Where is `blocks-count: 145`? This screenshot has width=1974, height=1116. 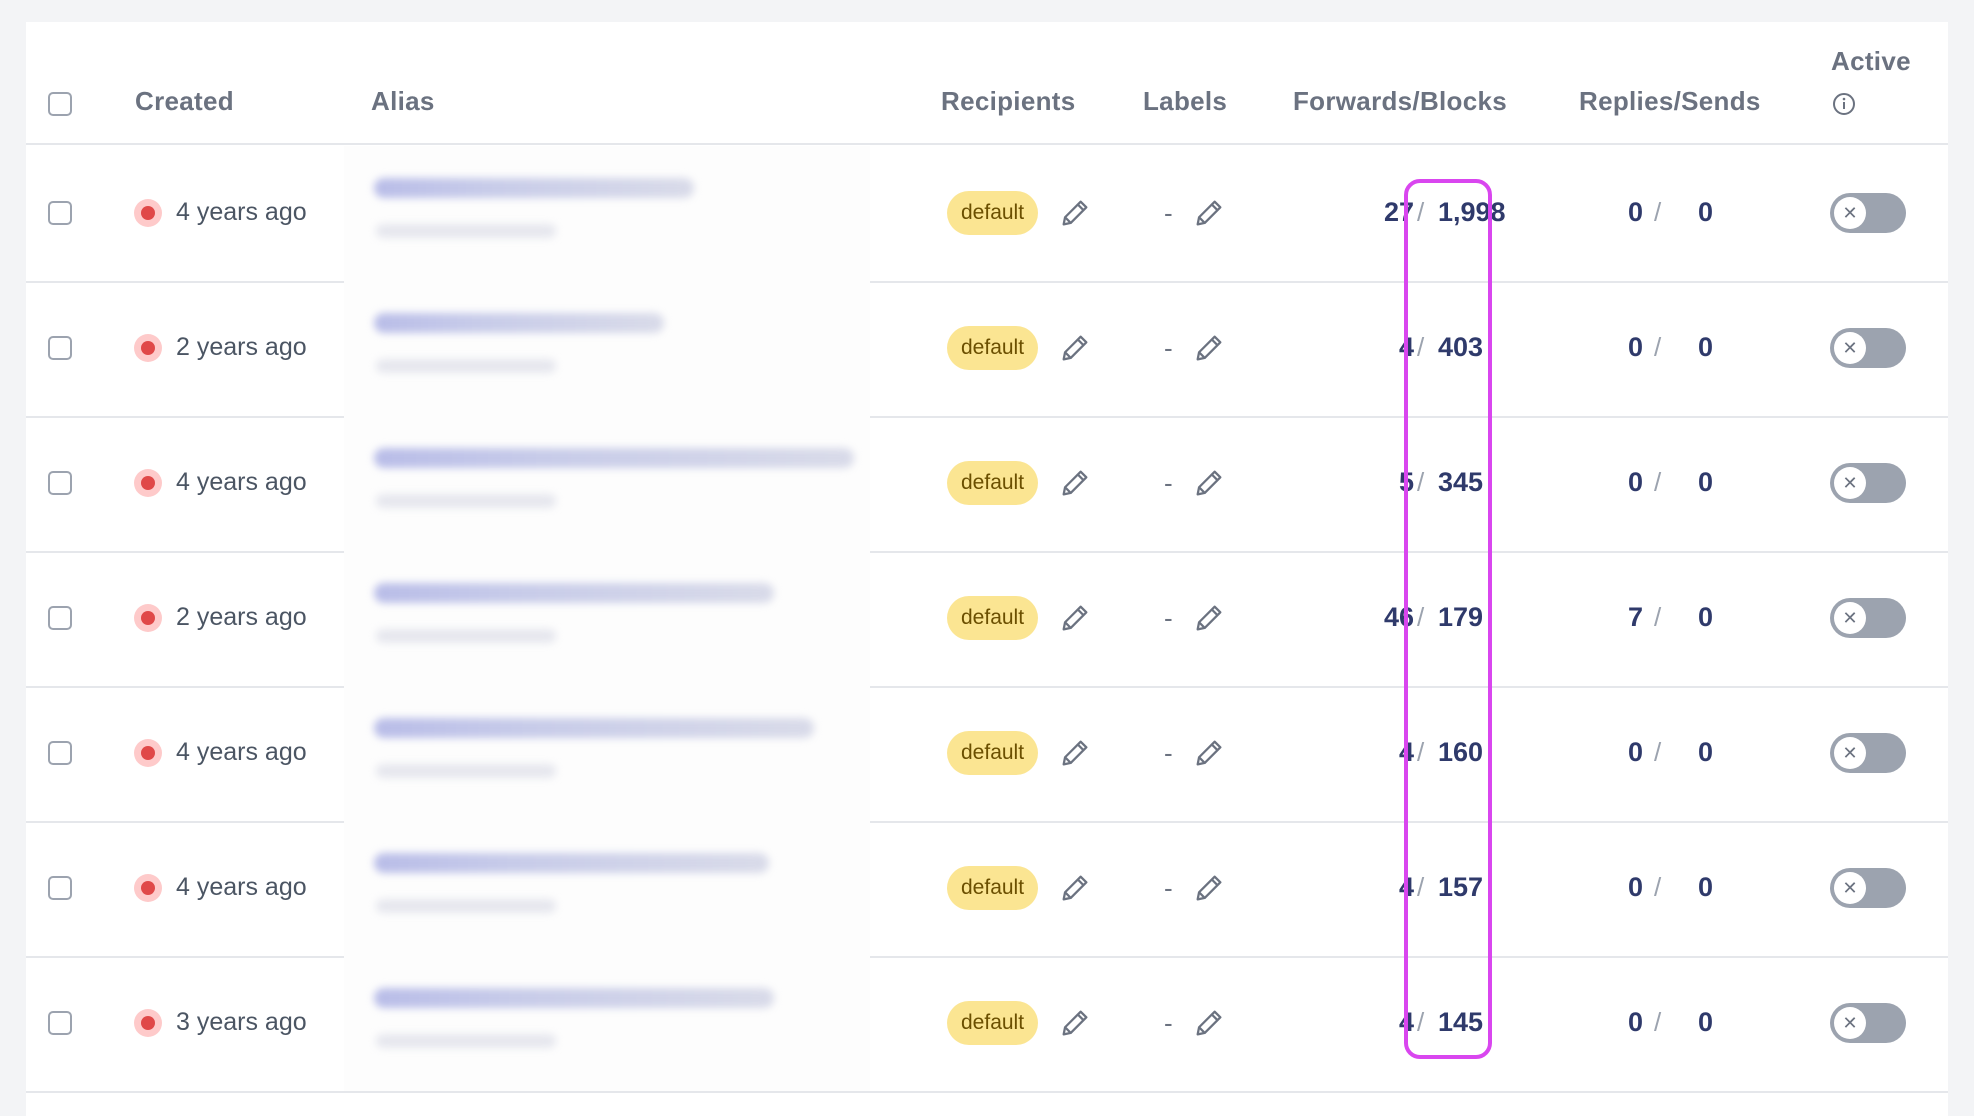 blocks-count: 145 is located at coordinates (1461, 1022).